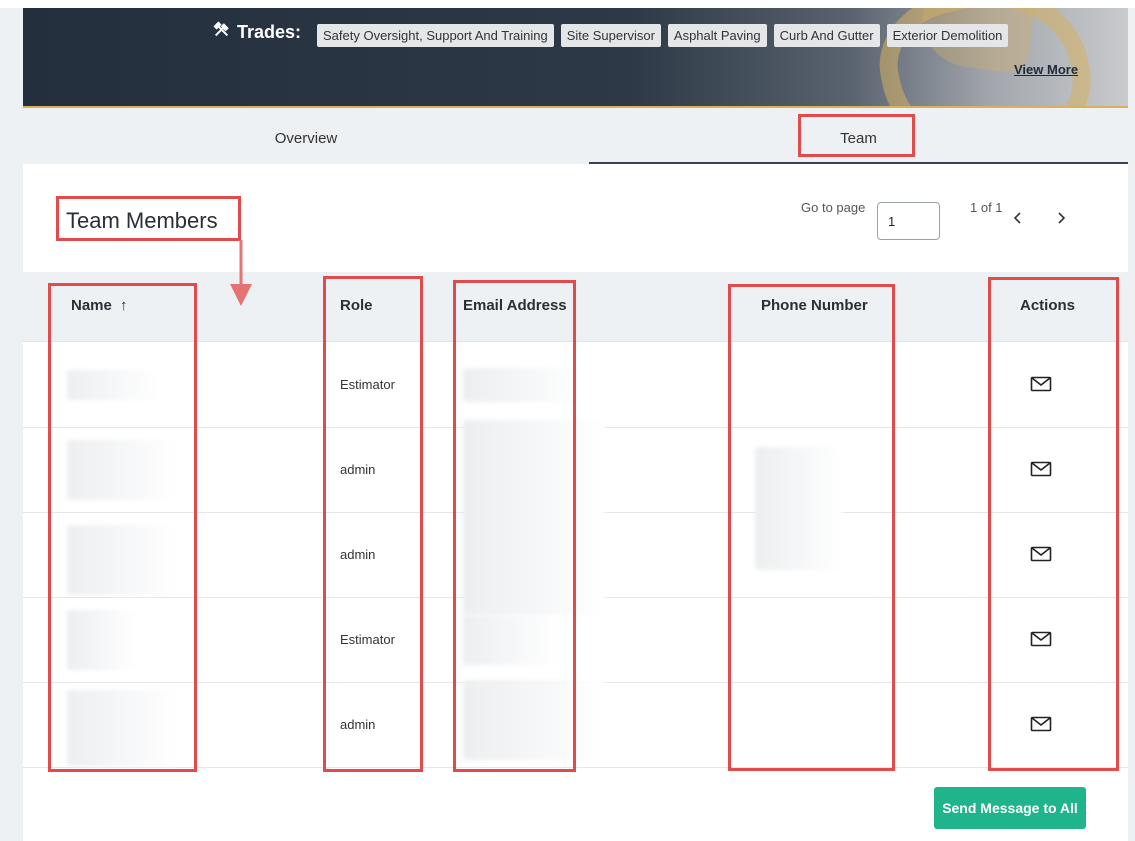 Image resolution: width=1135 pixels, height=841 pixels. Describe the element at coordinates (1046, 69) in the screenshot. I see `view-more-link: View More` at that location.